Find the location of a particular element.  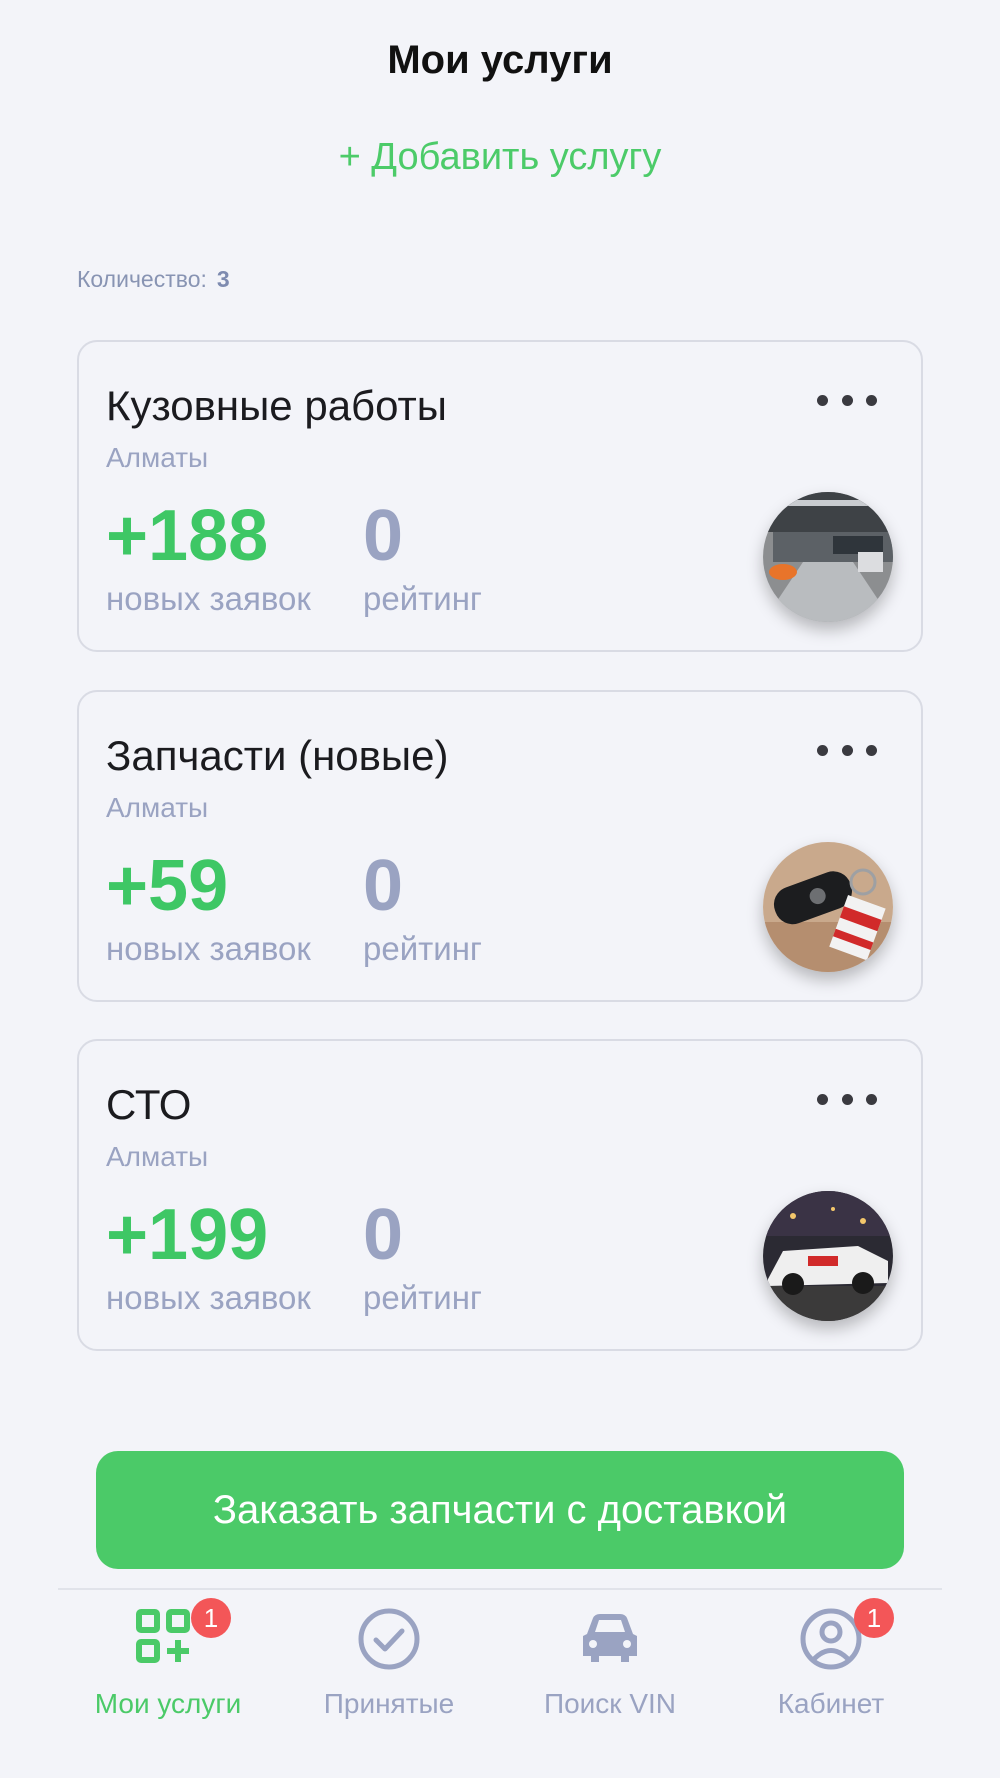

service-card: СТО Алматы +199 новых заявок 0 рейтинг is located at coordinates (500, 1195).